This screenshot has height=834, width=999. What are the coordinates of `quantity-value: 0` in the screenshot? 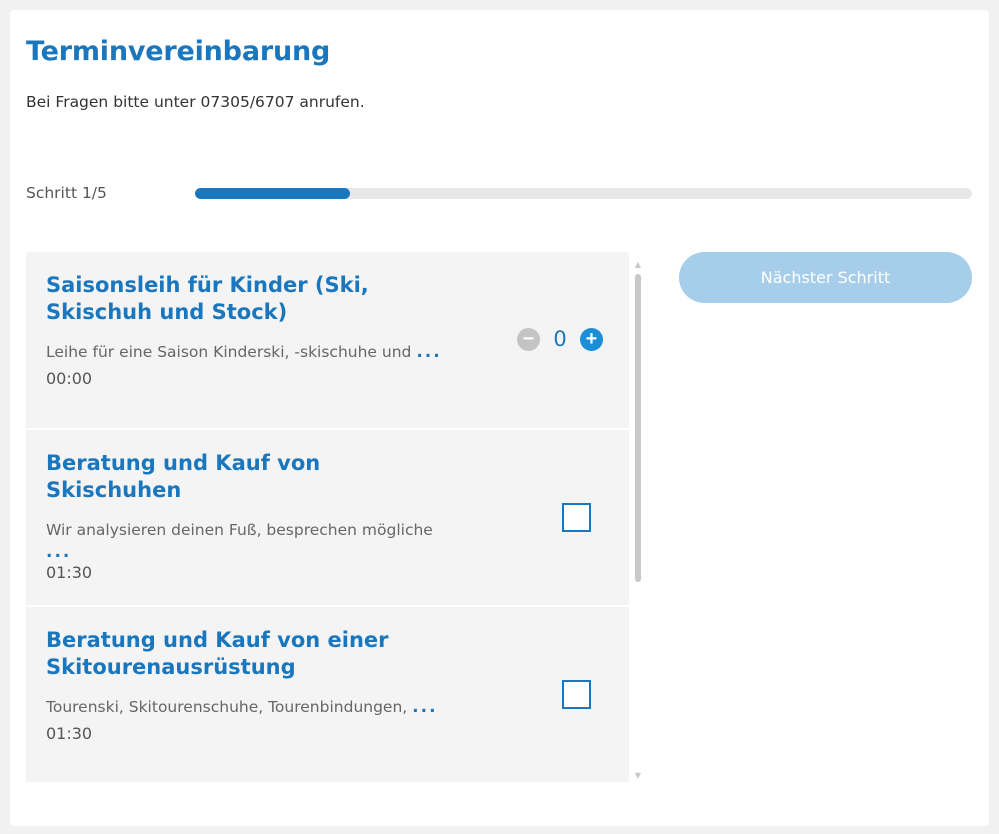 It's located at (560, 339).